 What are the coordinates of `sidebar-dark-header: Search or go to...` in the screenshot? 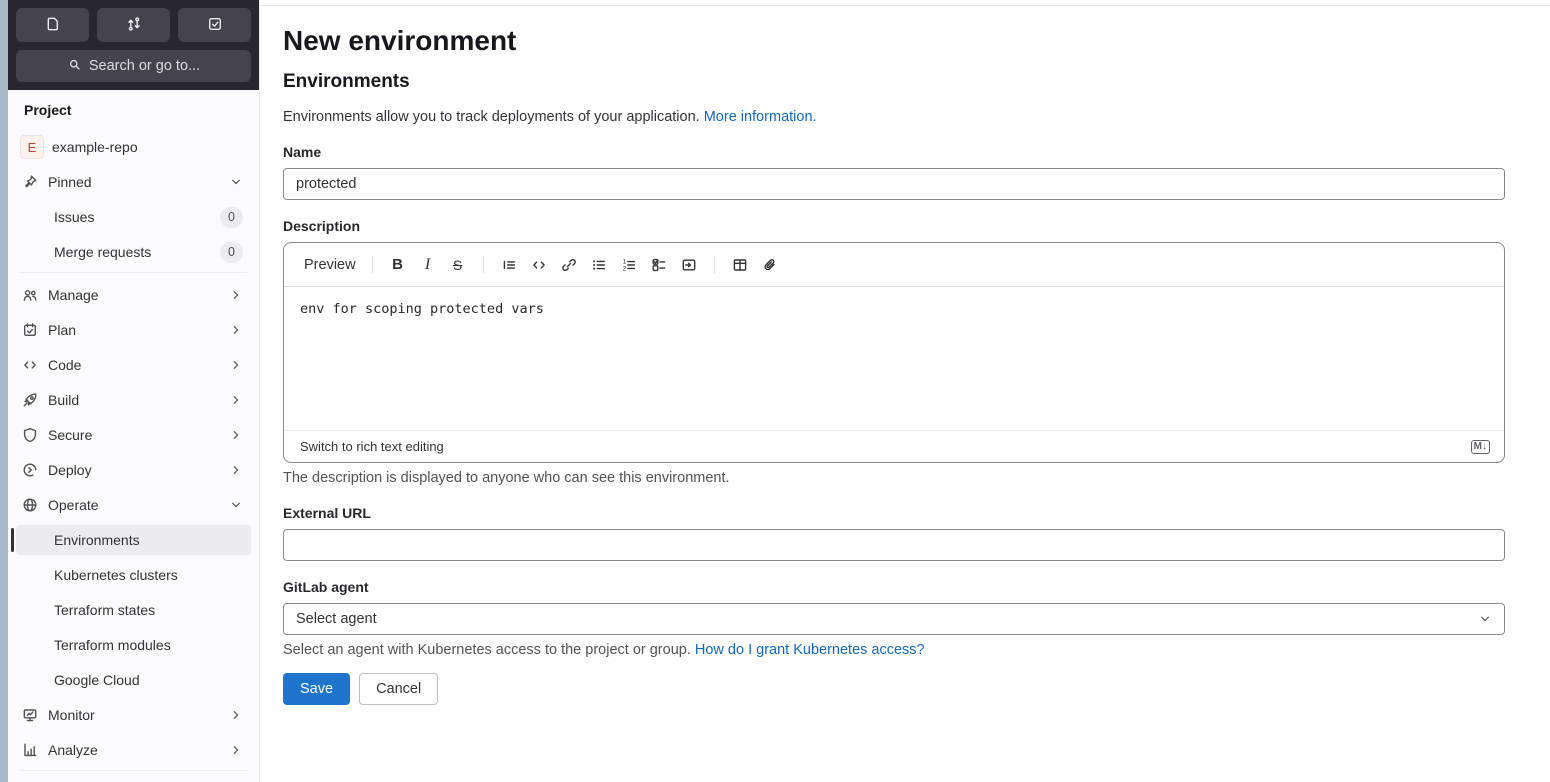 It's located at (133, 45).